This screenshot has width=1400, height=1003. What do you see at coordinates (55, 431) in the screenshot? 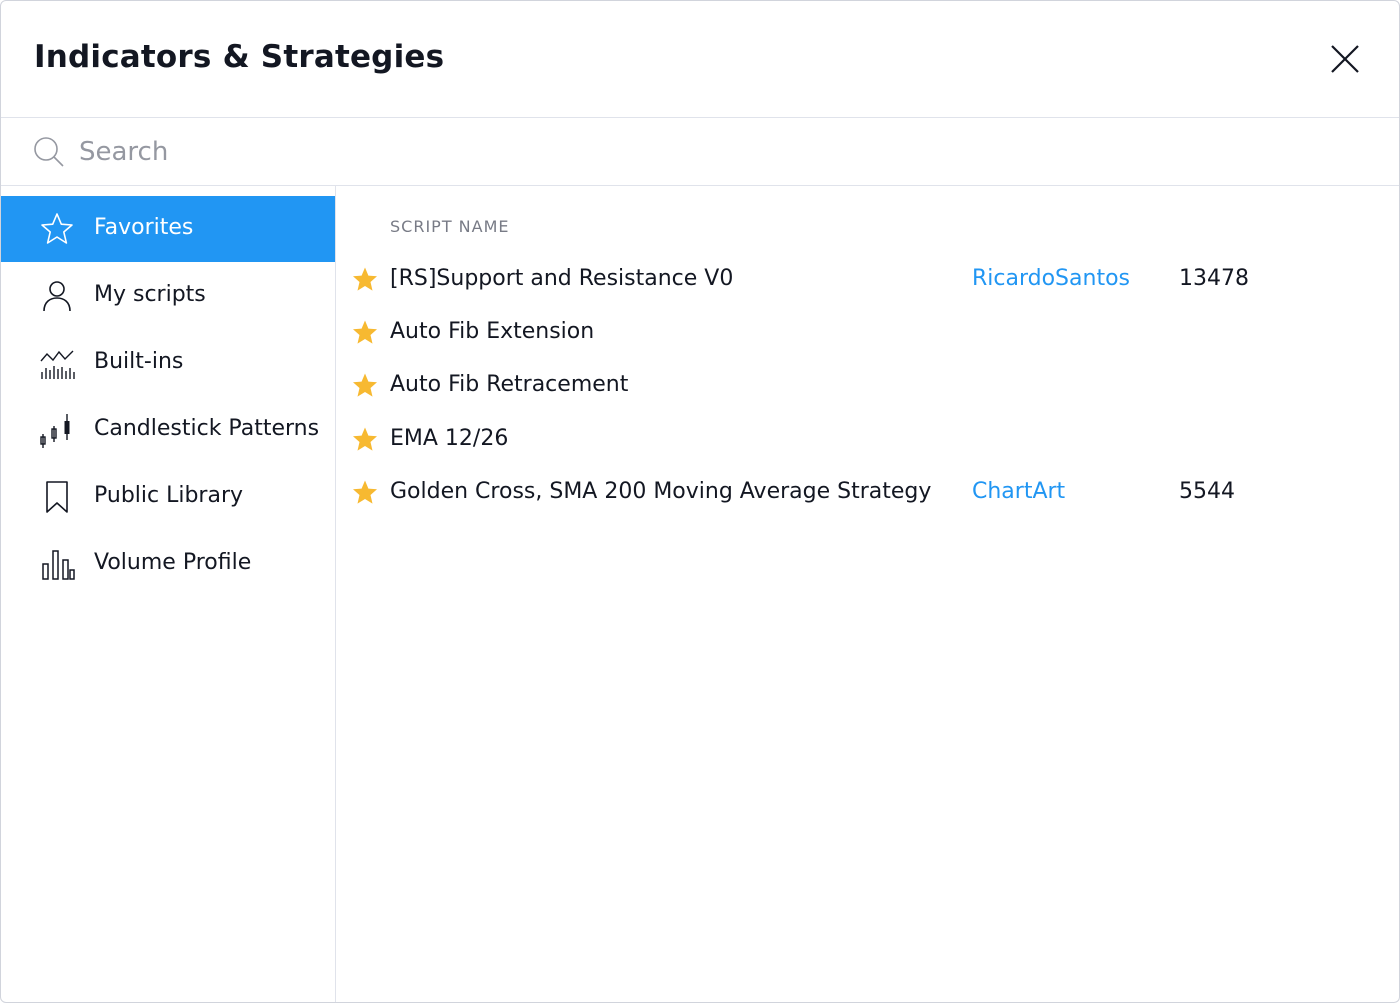
I see `candlestick-icon` at bounding box center [55, 431].